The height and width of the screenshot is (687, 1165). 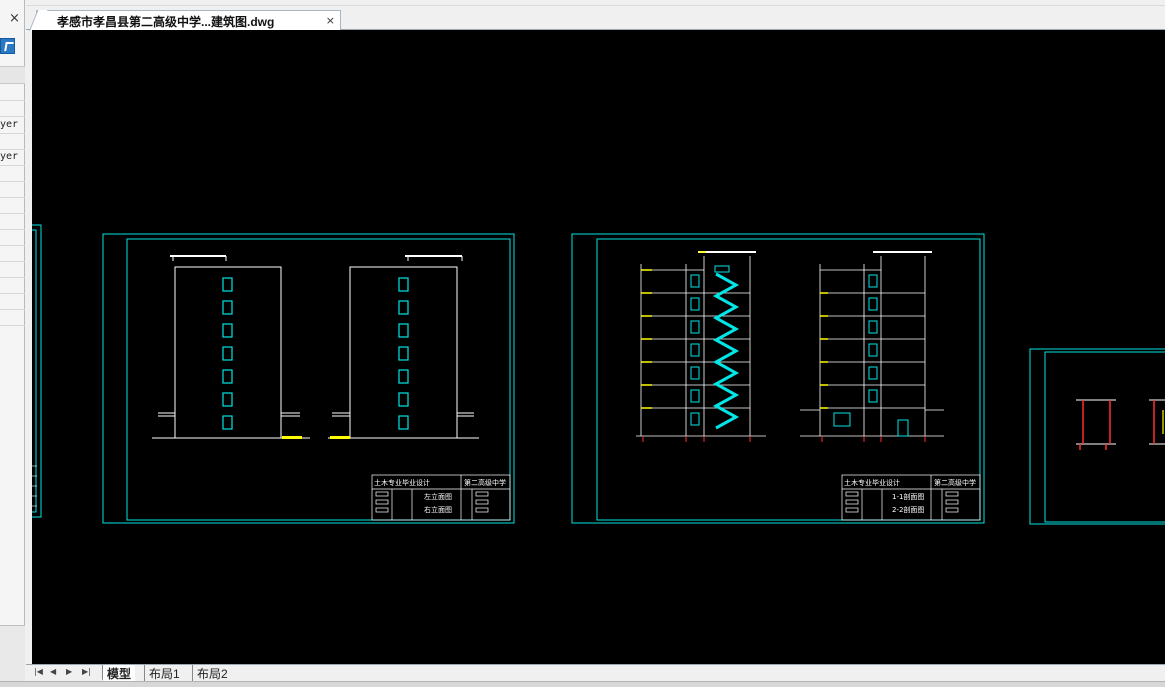 What do you see at coordinates (12, 75) in the screenshot?
I see `palette-header` at bounding box center [12, 75].